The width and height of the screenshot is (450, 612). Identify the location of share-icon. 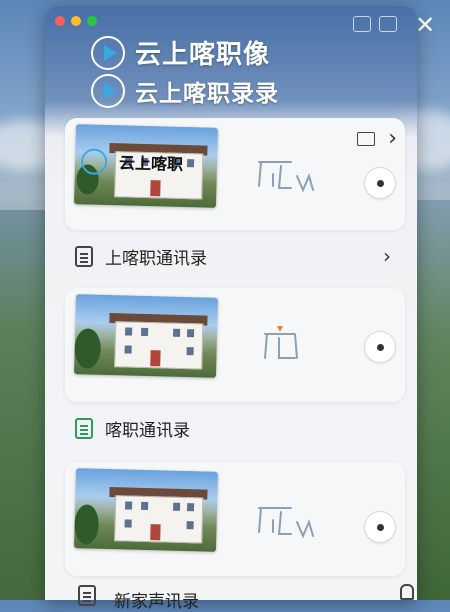
(388, 24).